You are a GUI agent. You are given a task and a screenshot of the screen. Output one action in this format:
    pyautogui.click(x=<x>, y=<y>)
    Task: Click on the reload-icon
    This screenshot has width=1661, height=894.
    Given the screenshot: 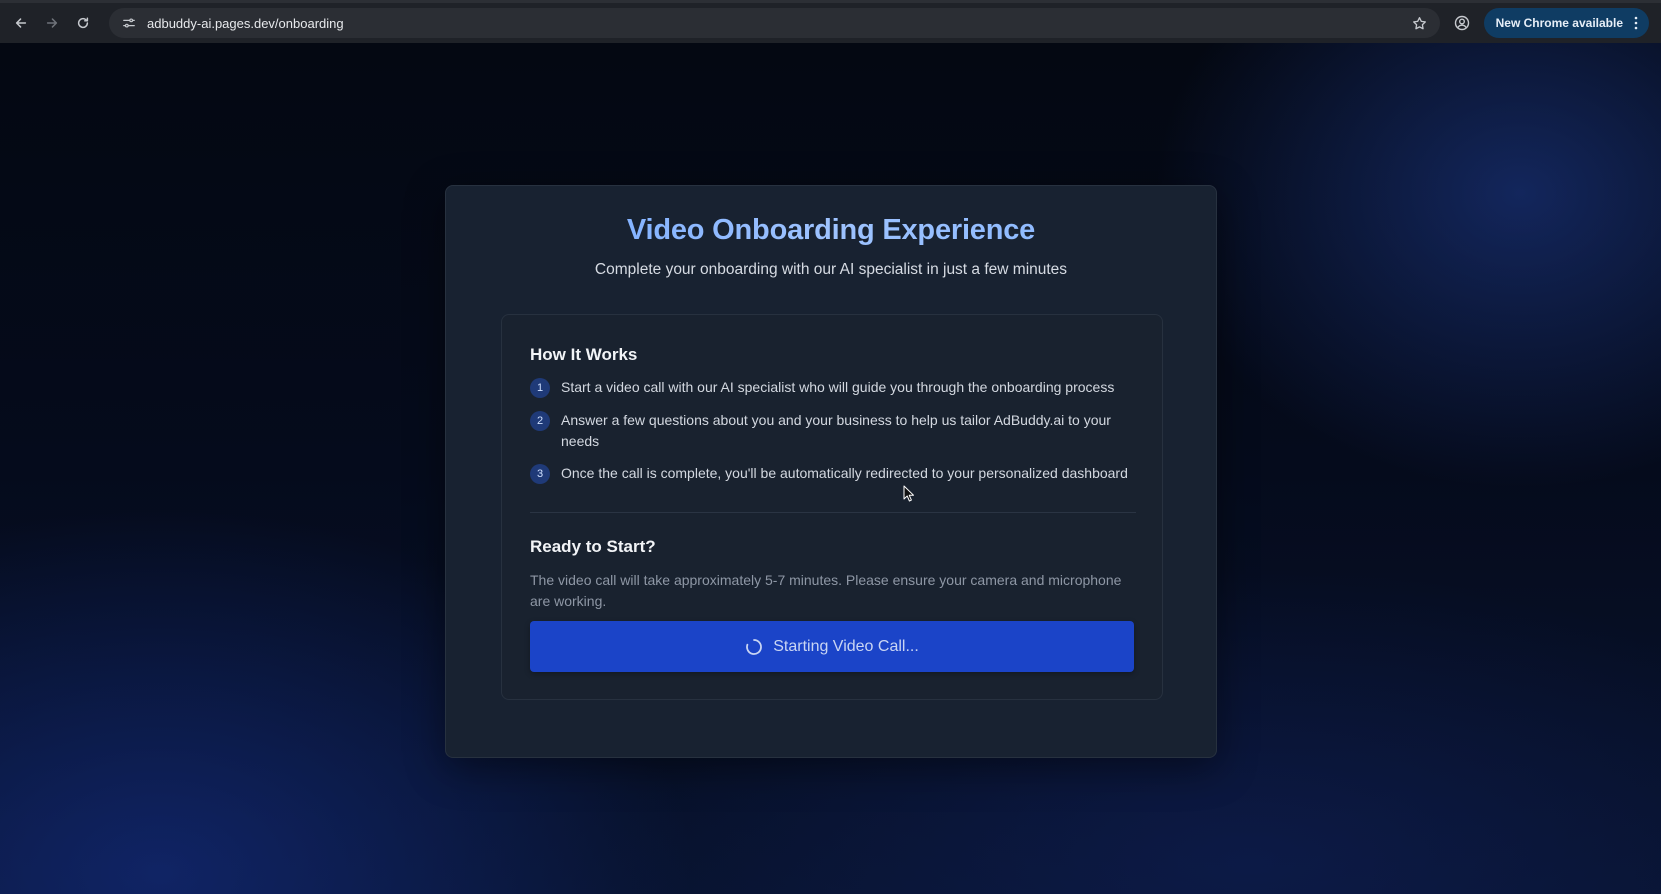 What is the action you would take?
    pyautogui.click(x=83, y=23)
    